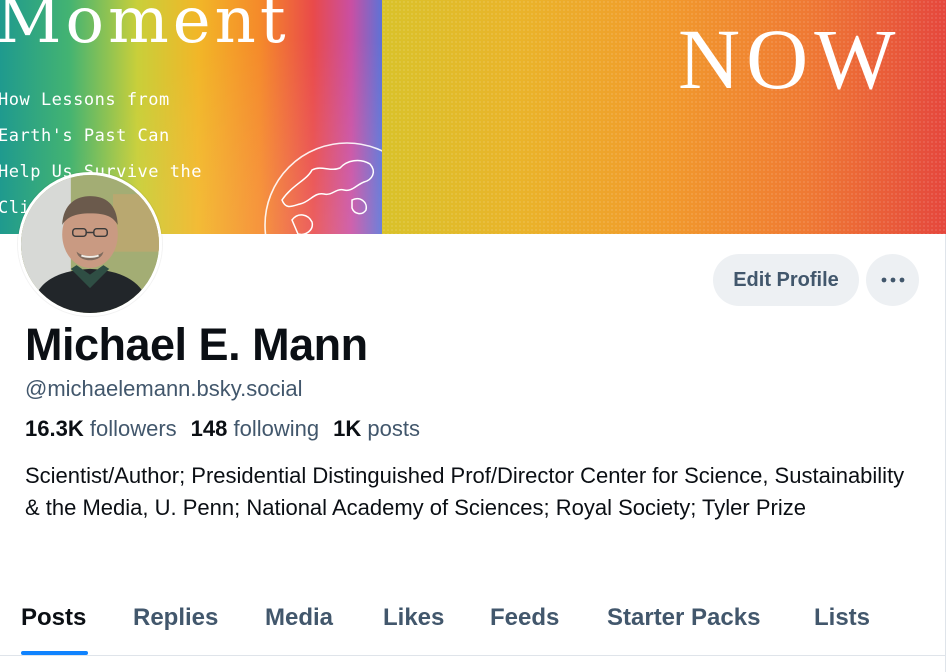 The height and width of the screenshot is (672, 952). I want to click on ellipsis-icon, so click(892, 280).